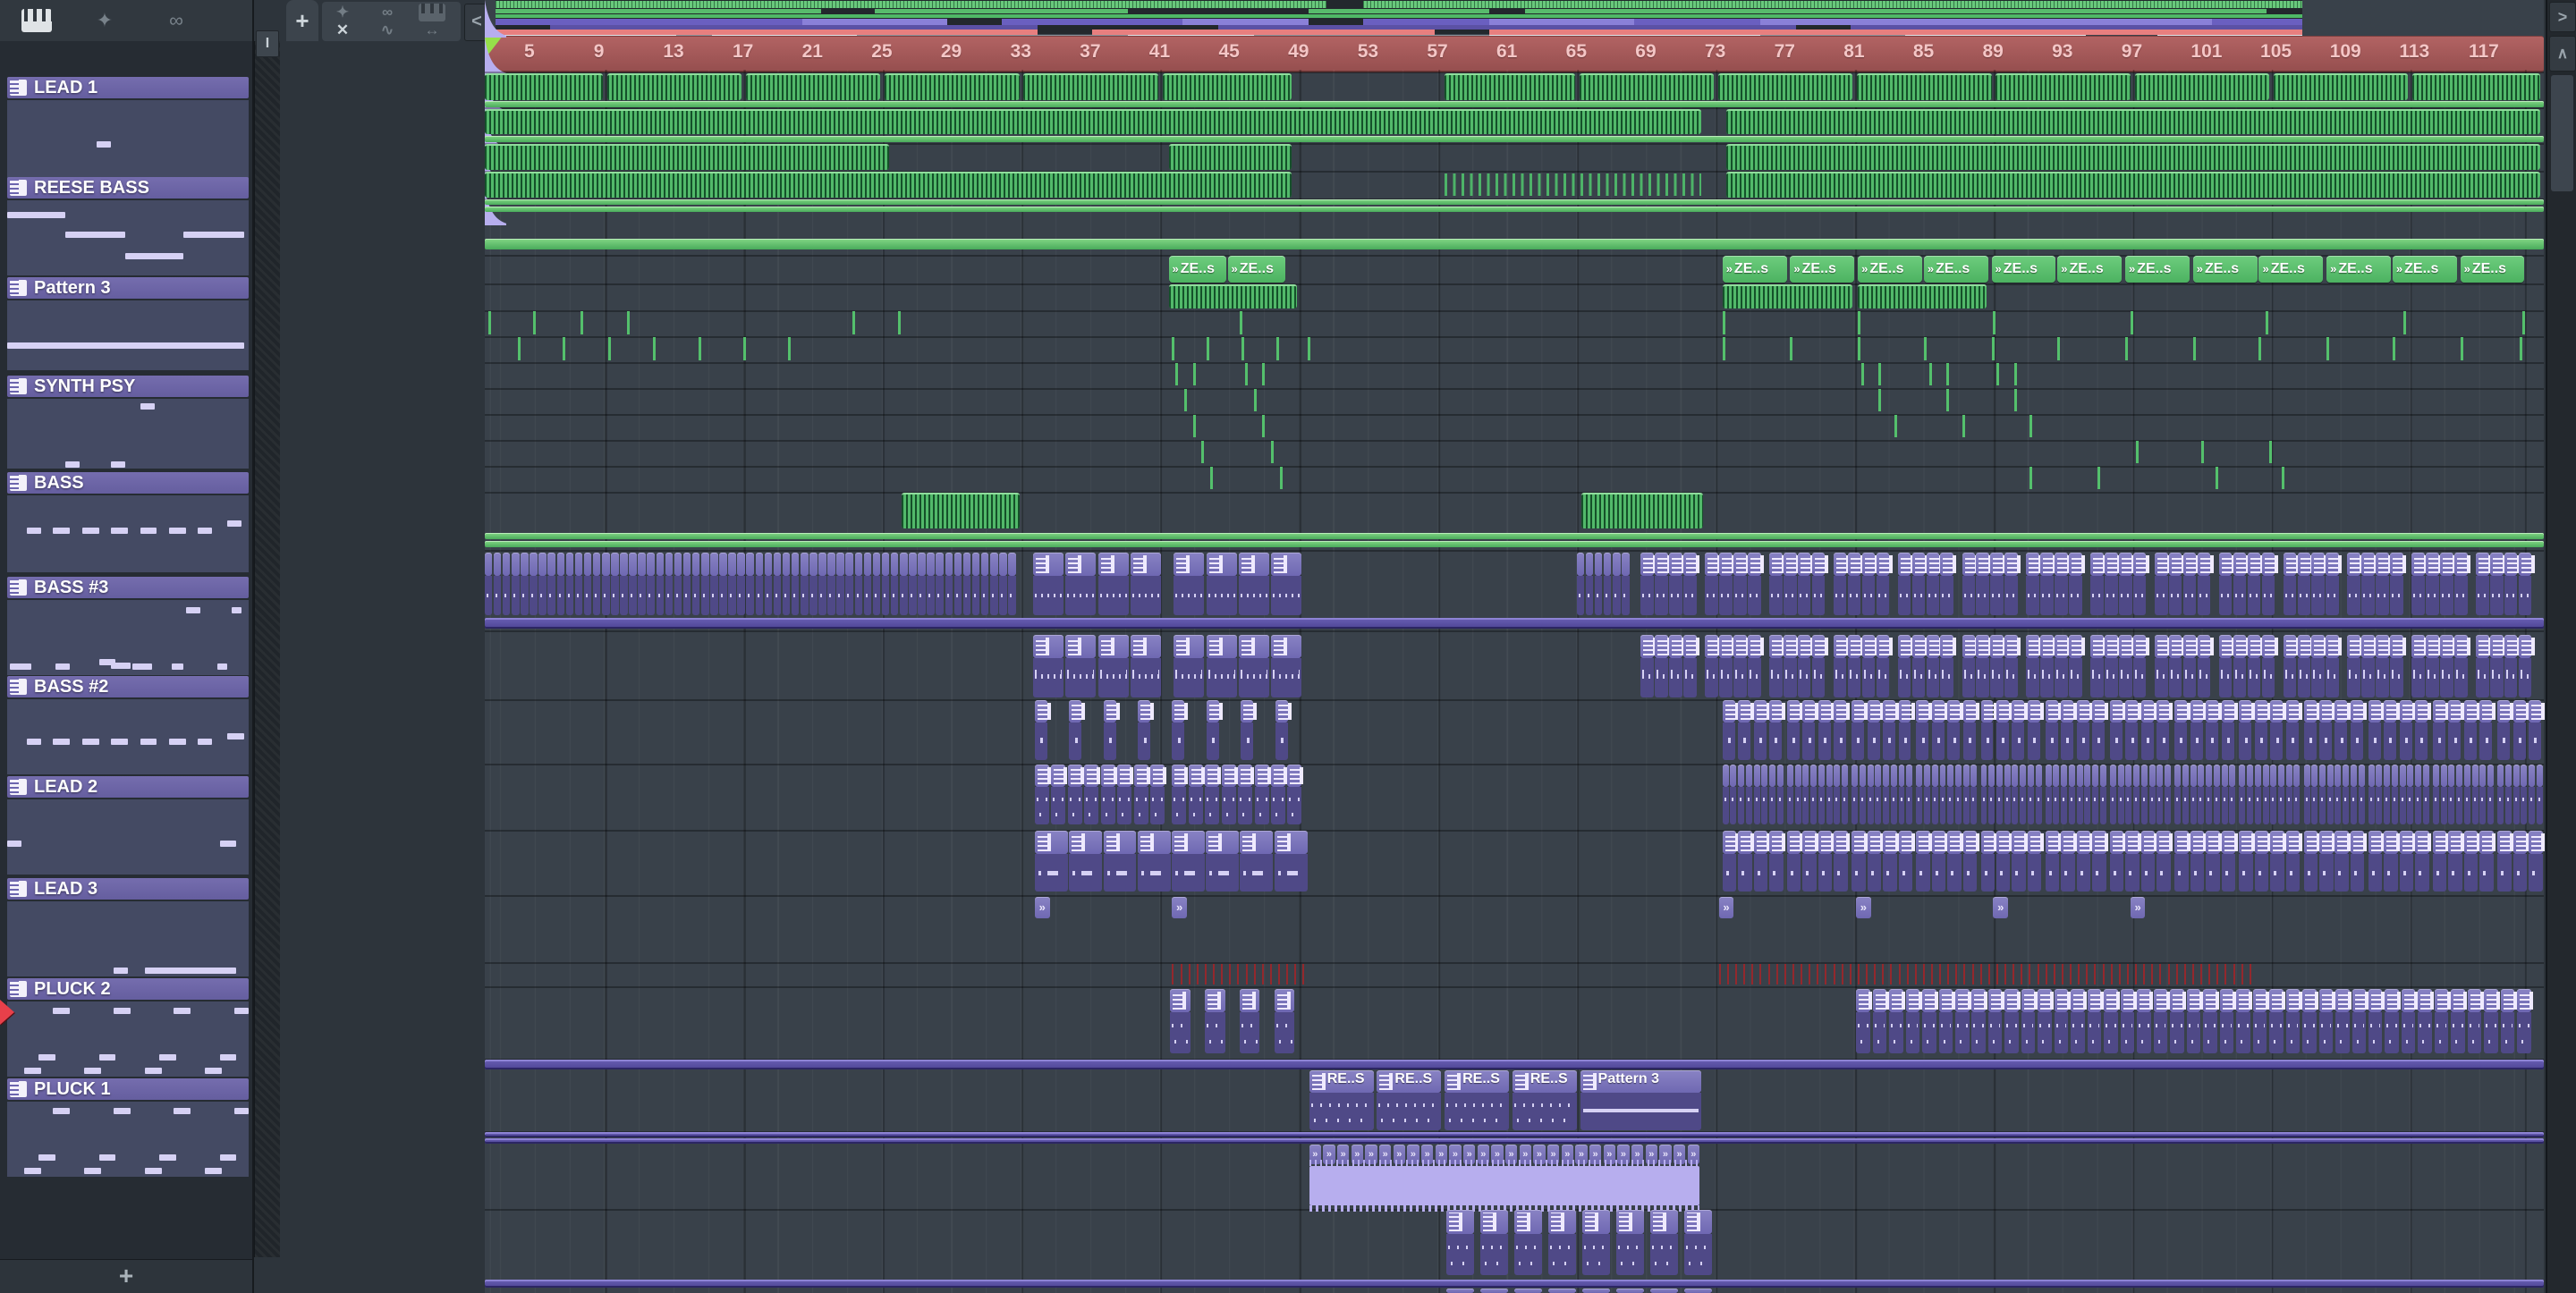 The image size is (2576, 1293). Describe the element at coordinates (302, 21) in the screenshot. I see `add-track-tab: +` at that location.